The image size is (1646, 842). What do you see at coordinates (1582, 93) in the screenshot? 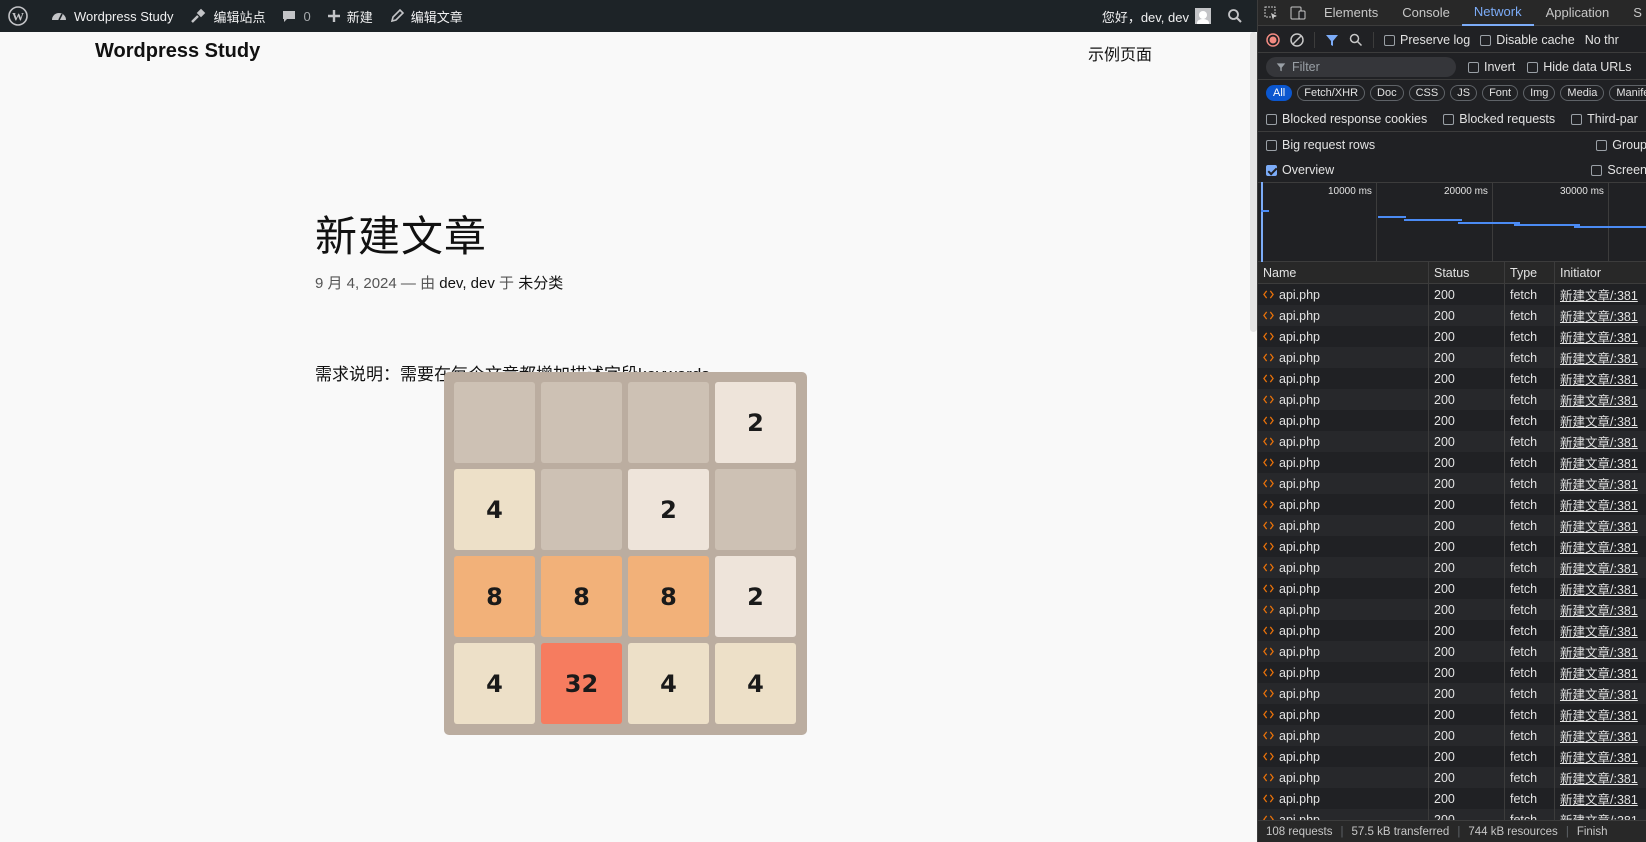
I see `type-filter-media: Media` at bounding box center [1582, 93].